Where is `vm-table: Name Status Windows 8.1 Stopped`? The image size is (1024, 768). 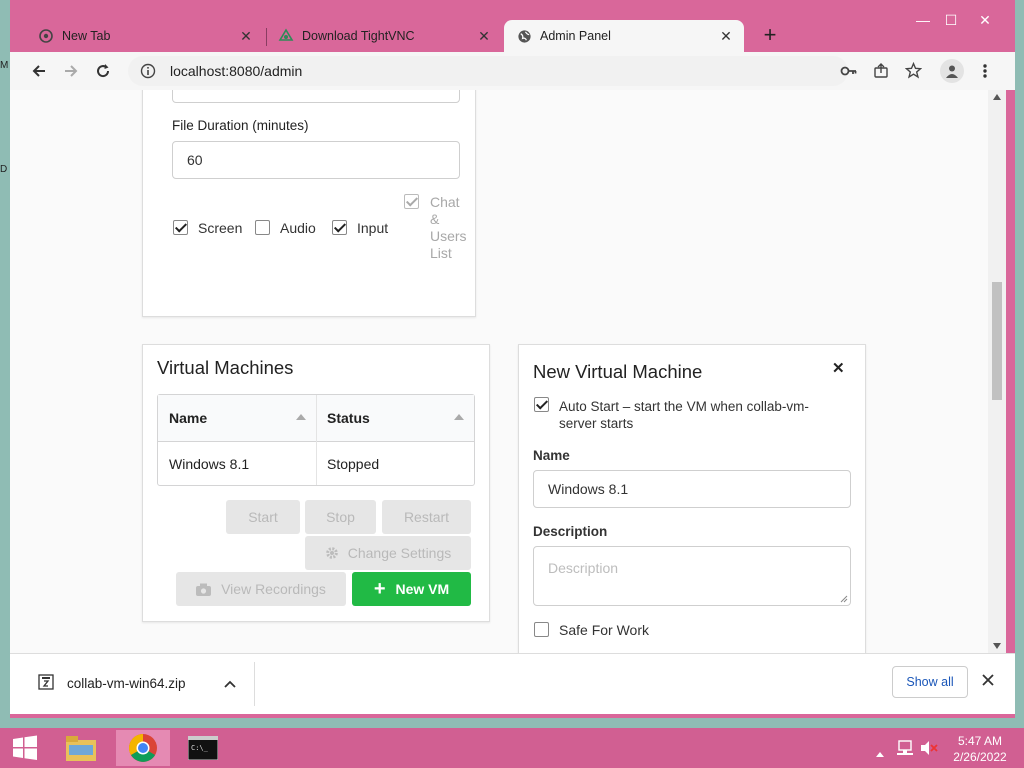 vm-table: Name Status Windows 8.1 Stopped is located at coordinates (316, 440).